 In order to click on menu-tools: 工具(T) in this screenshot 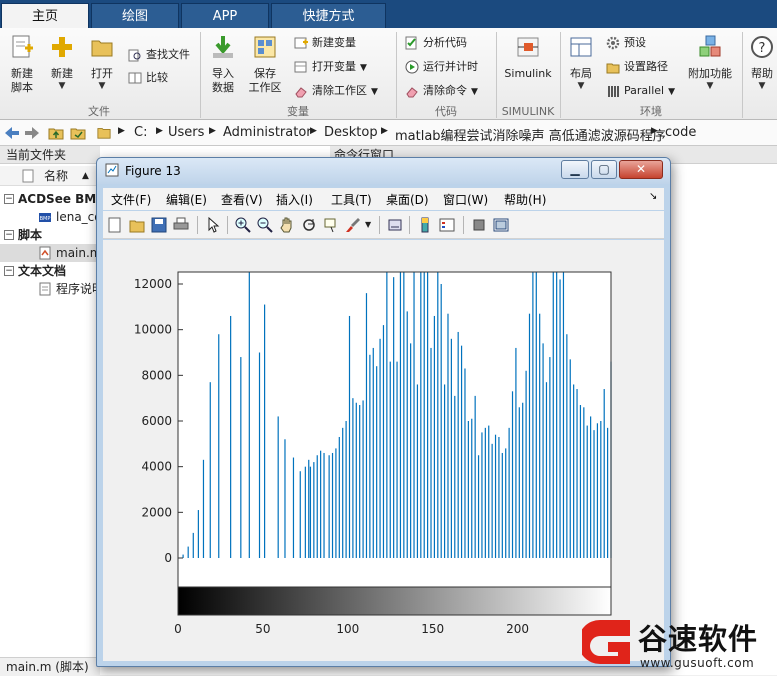, I will do `click(351, 199)`.